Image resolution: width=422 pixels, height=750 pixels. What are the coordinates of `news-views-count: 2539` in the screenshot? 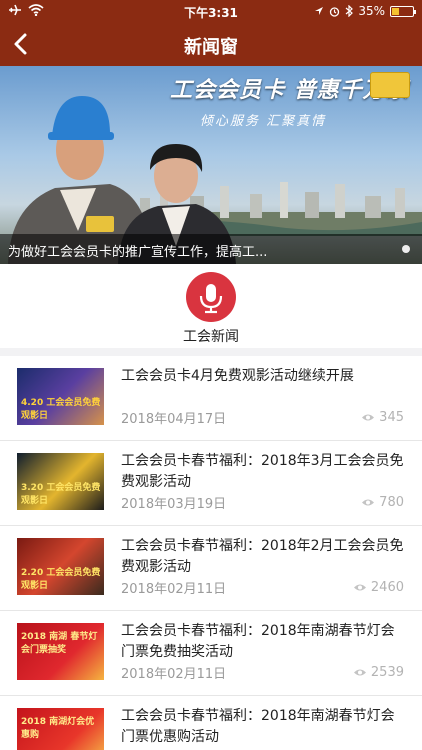 It's located at (387, 672).